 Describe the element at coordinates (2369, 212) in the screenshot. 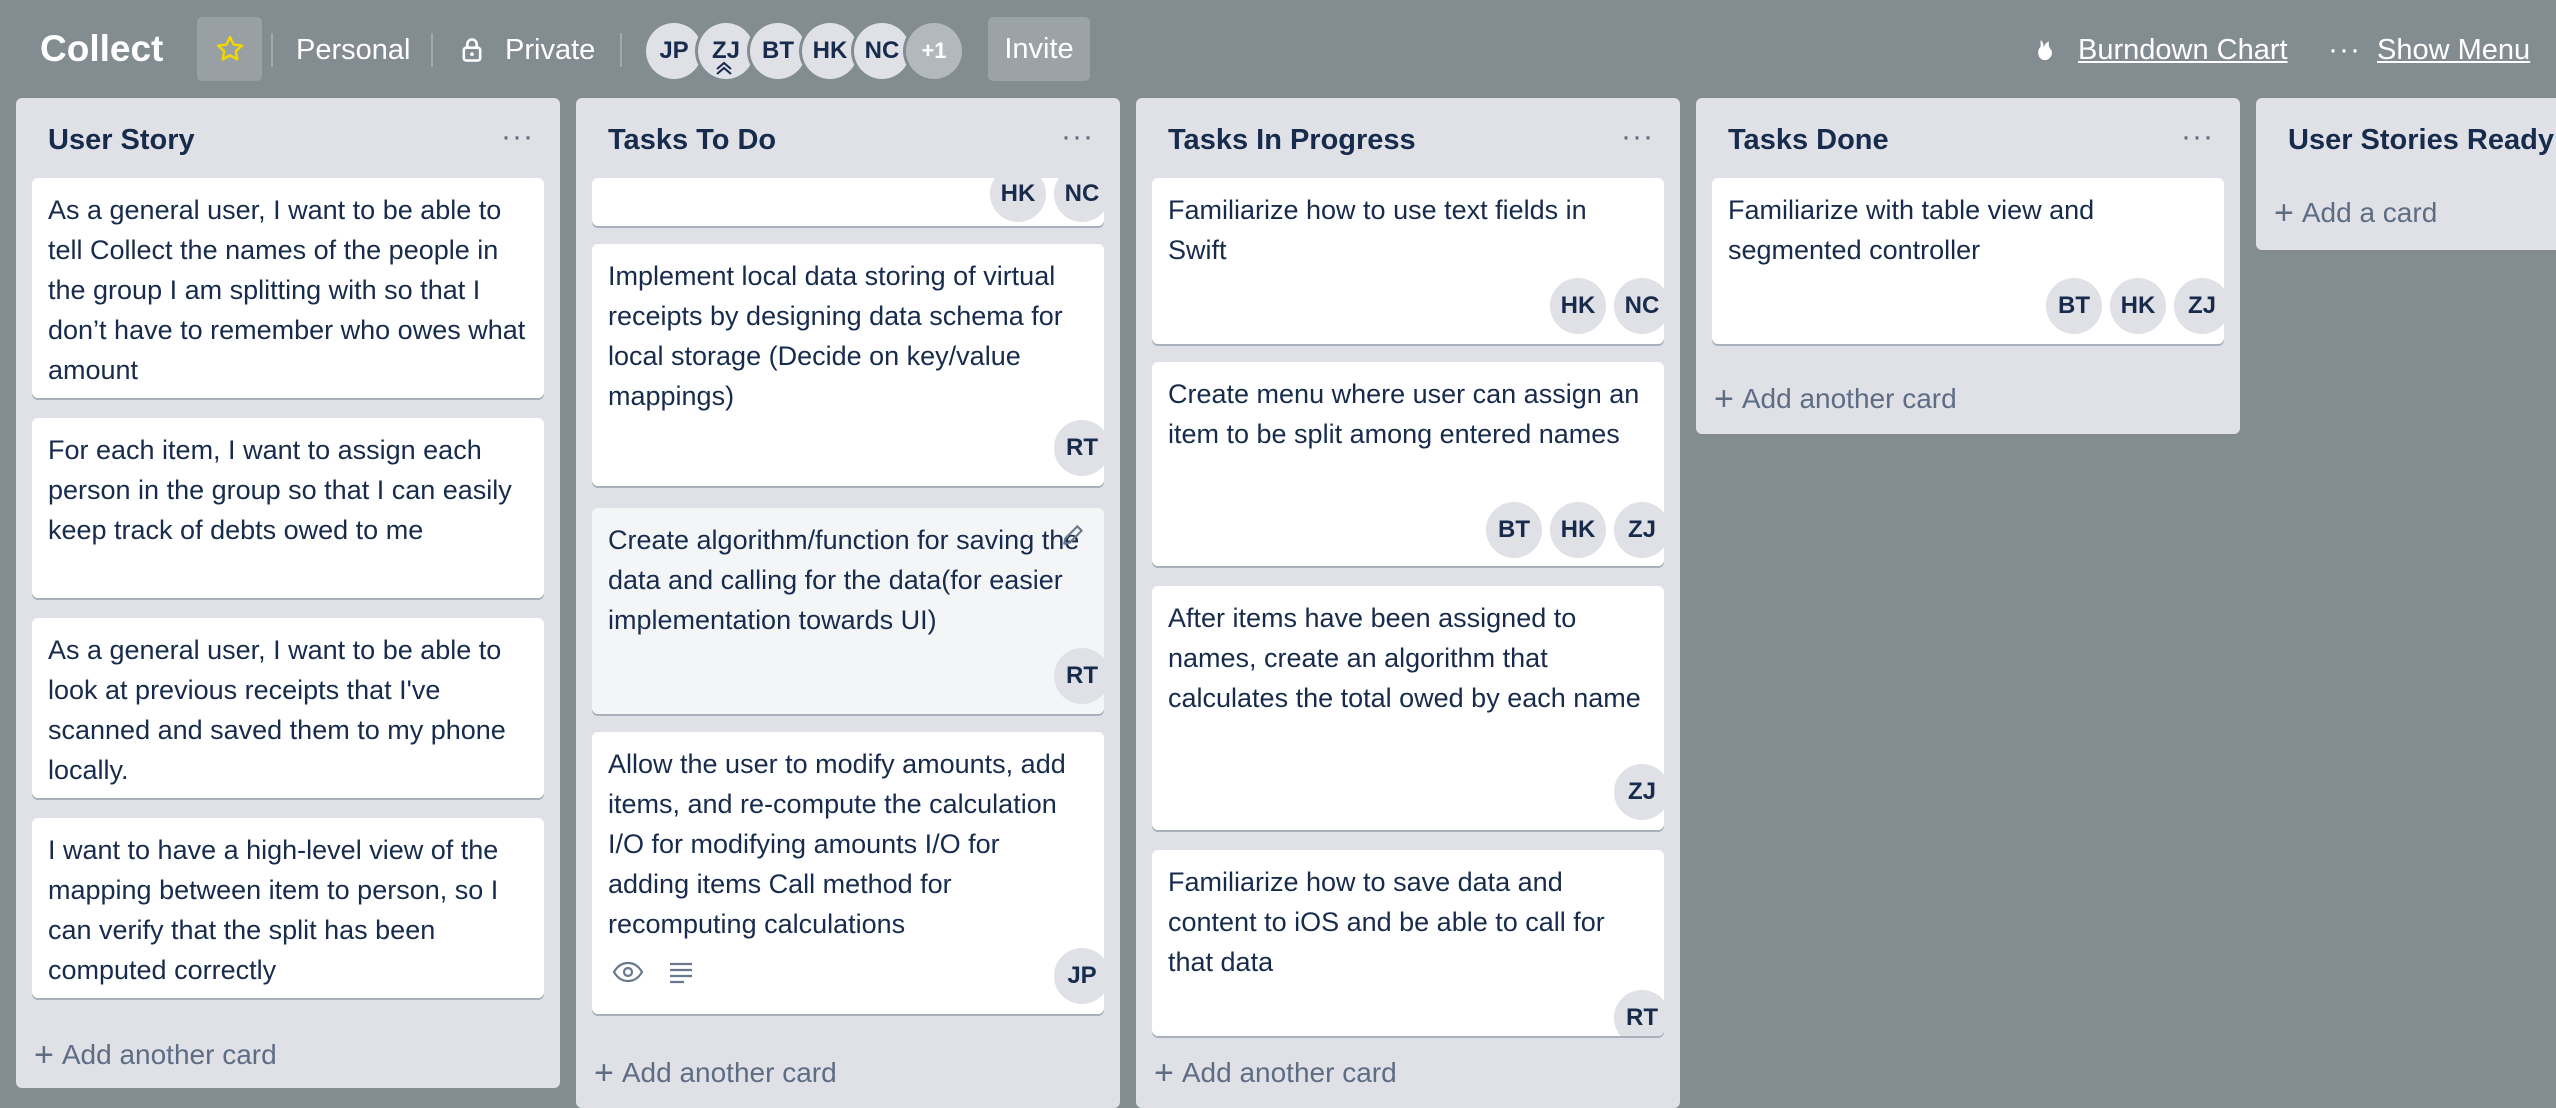

I see `add-card-label: Add a card` at that location.